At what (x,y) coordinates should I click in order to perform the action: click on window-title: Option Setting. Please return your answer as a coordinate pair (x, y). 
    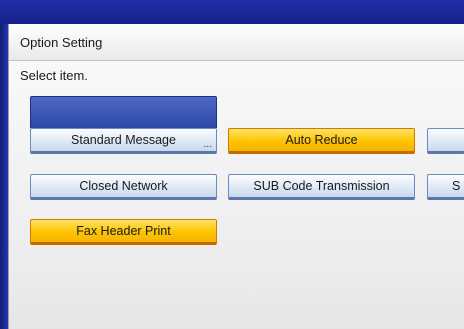
    Looking at the image, I should click on (61, 42).